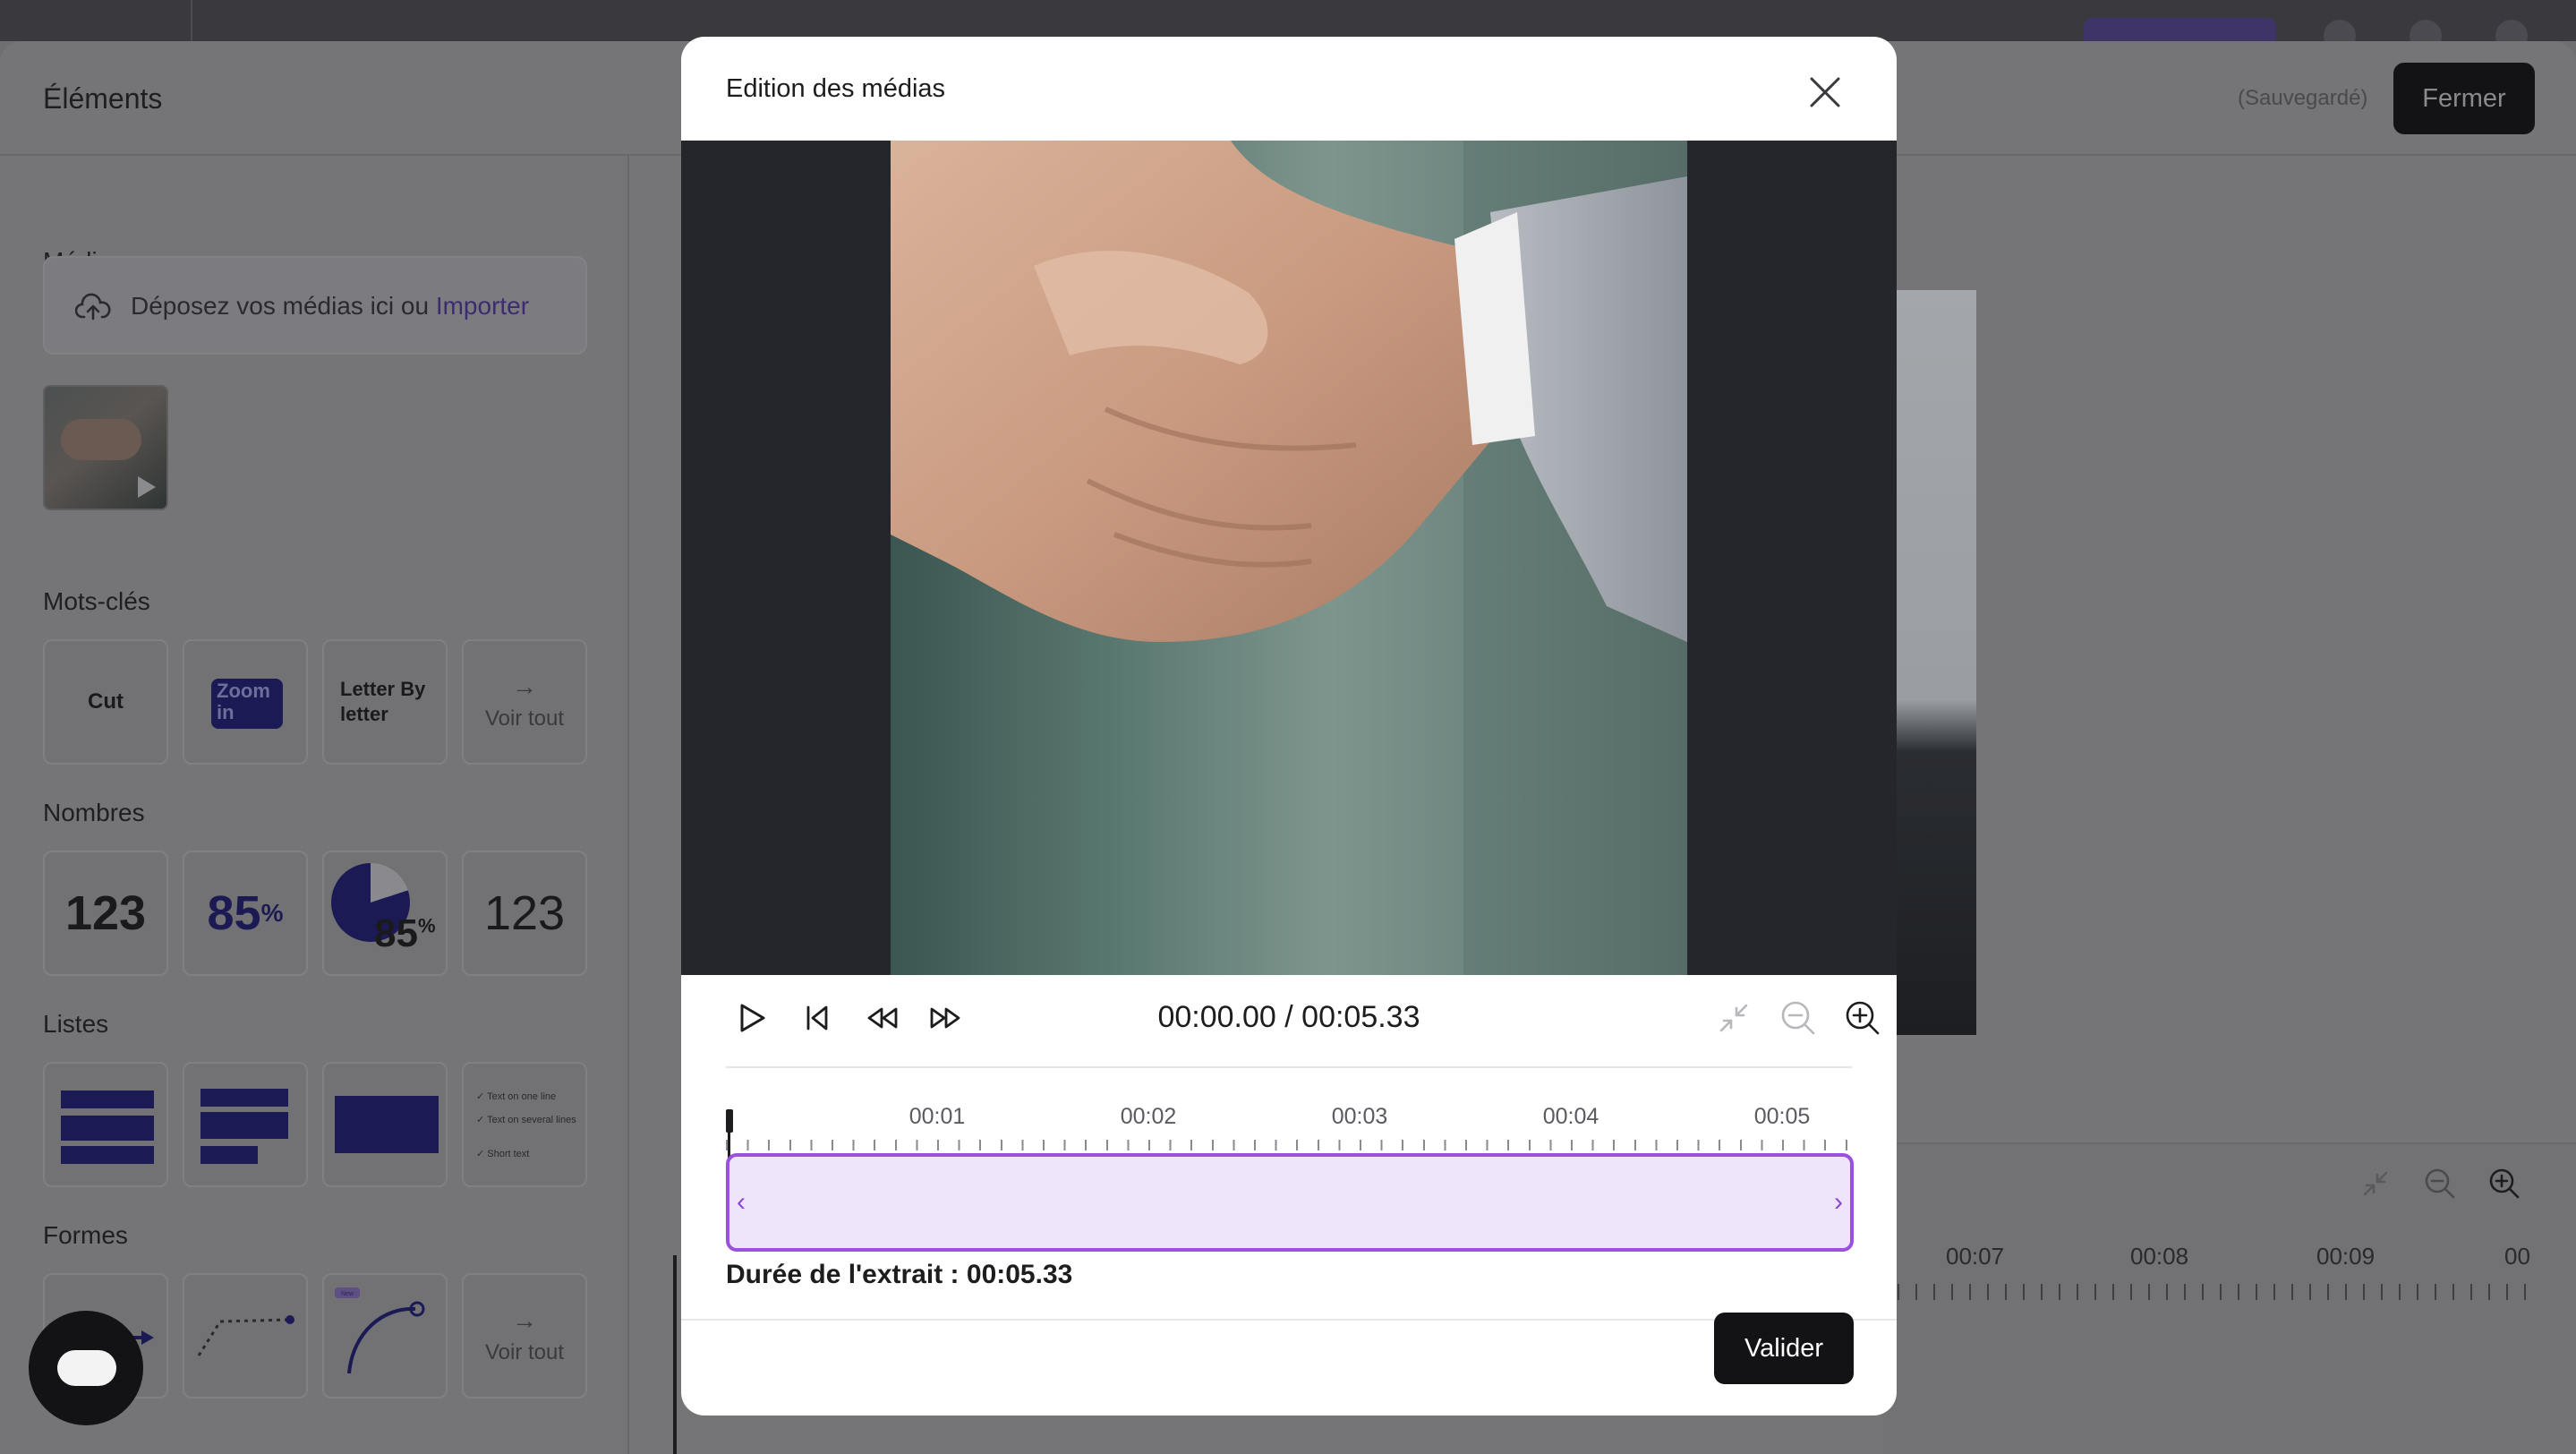 The height and width of the screenshot is (1454, 2576). I want to click on keyword-tile-letter-by-letter: Letter By letter, so click(385, 702).